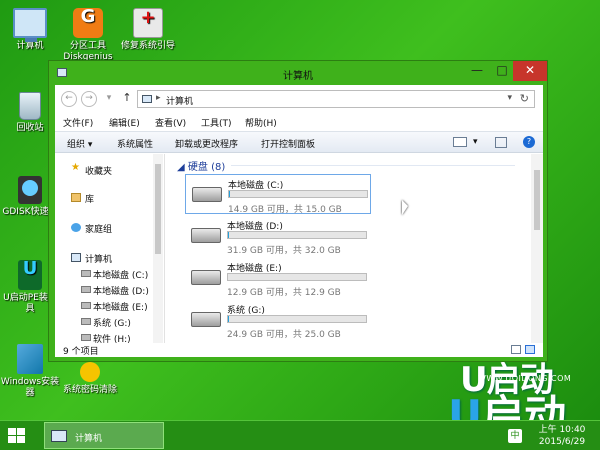  I want to click on nav-item-label: 系统 (G:), so click(112, 324).